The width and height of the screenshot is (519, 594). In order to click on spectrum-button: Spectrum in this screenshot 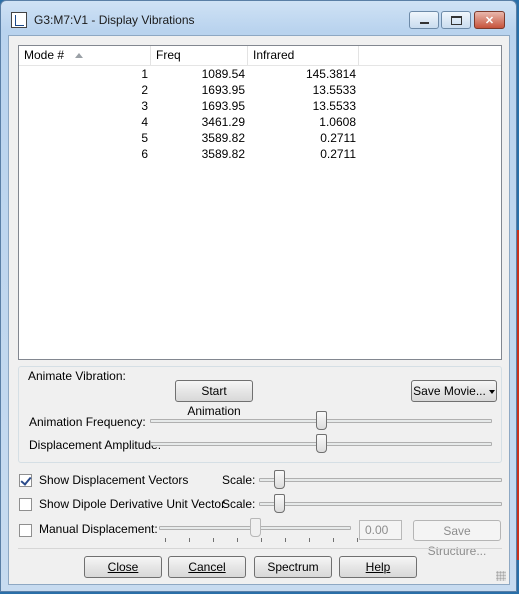, I will do `click(293, 567)`.